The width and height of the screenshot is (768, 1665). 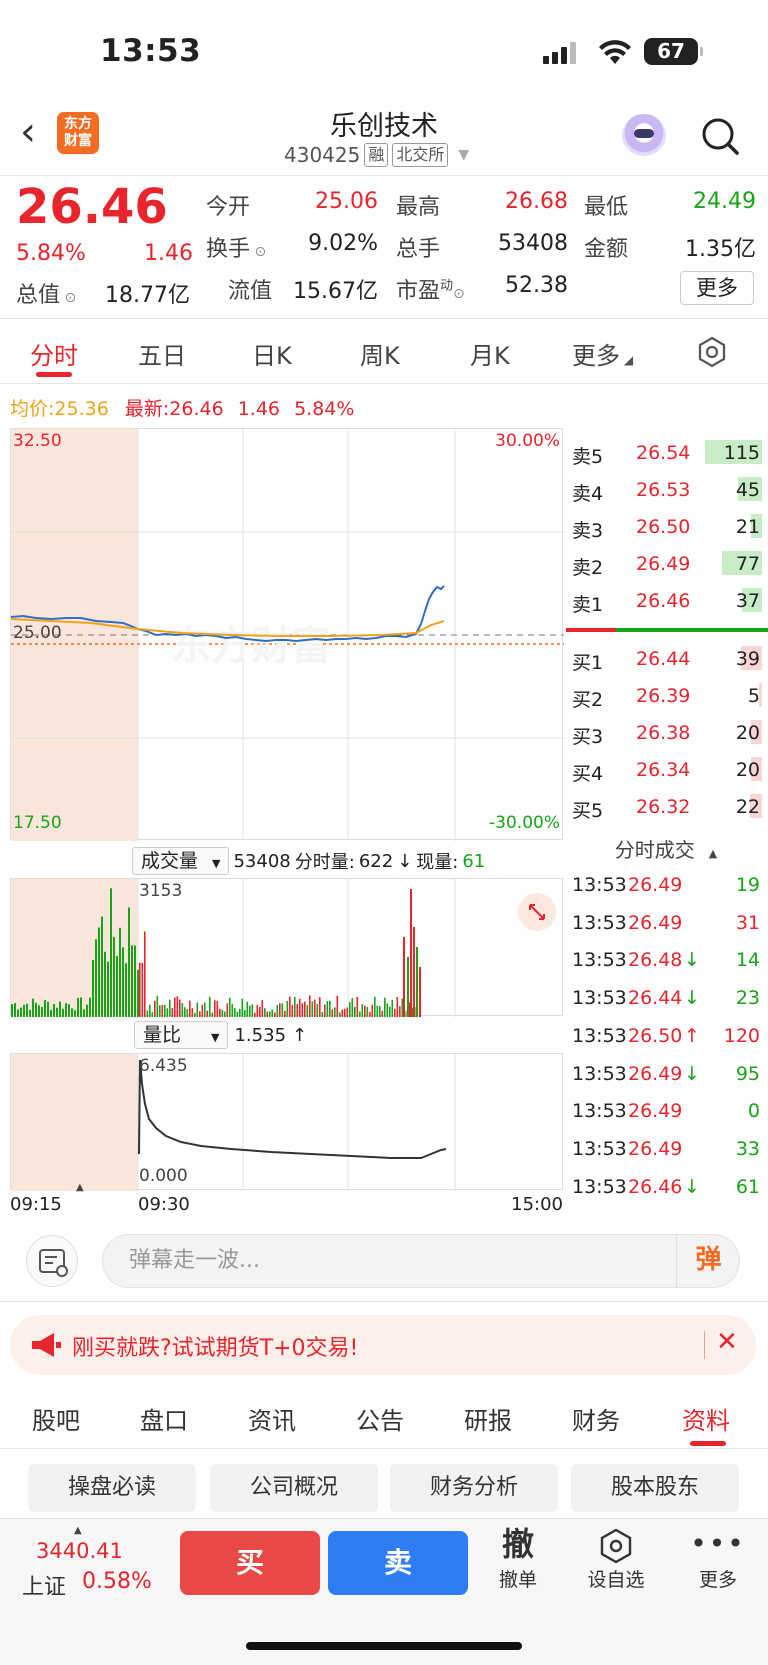 What do you see at coordinates (300, 1035) in the screenshot?
I see `up-arrow-icon: ↑` at bounding box center [300, 1035].